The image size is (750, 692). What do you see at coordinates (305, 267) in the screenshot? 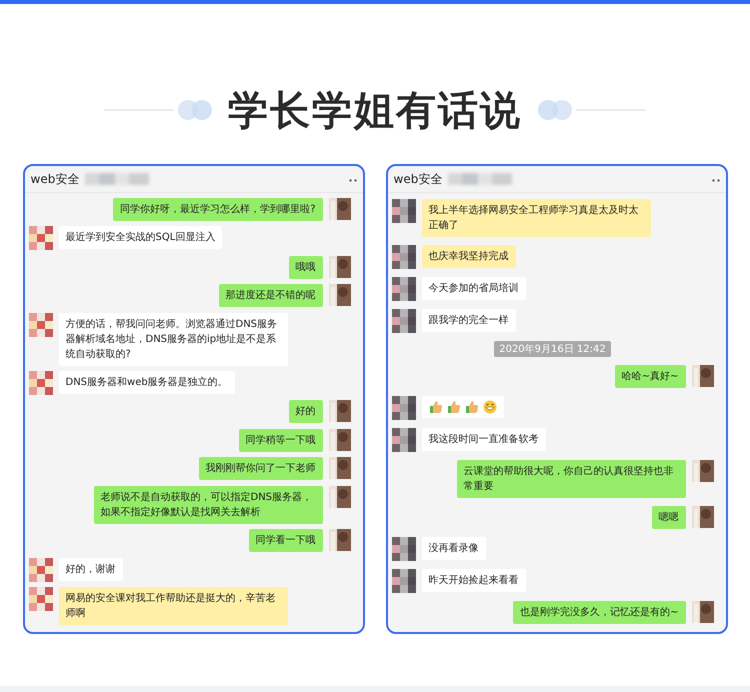
I see `message-bubble: 哦哦` at bounding box center [305, 267].